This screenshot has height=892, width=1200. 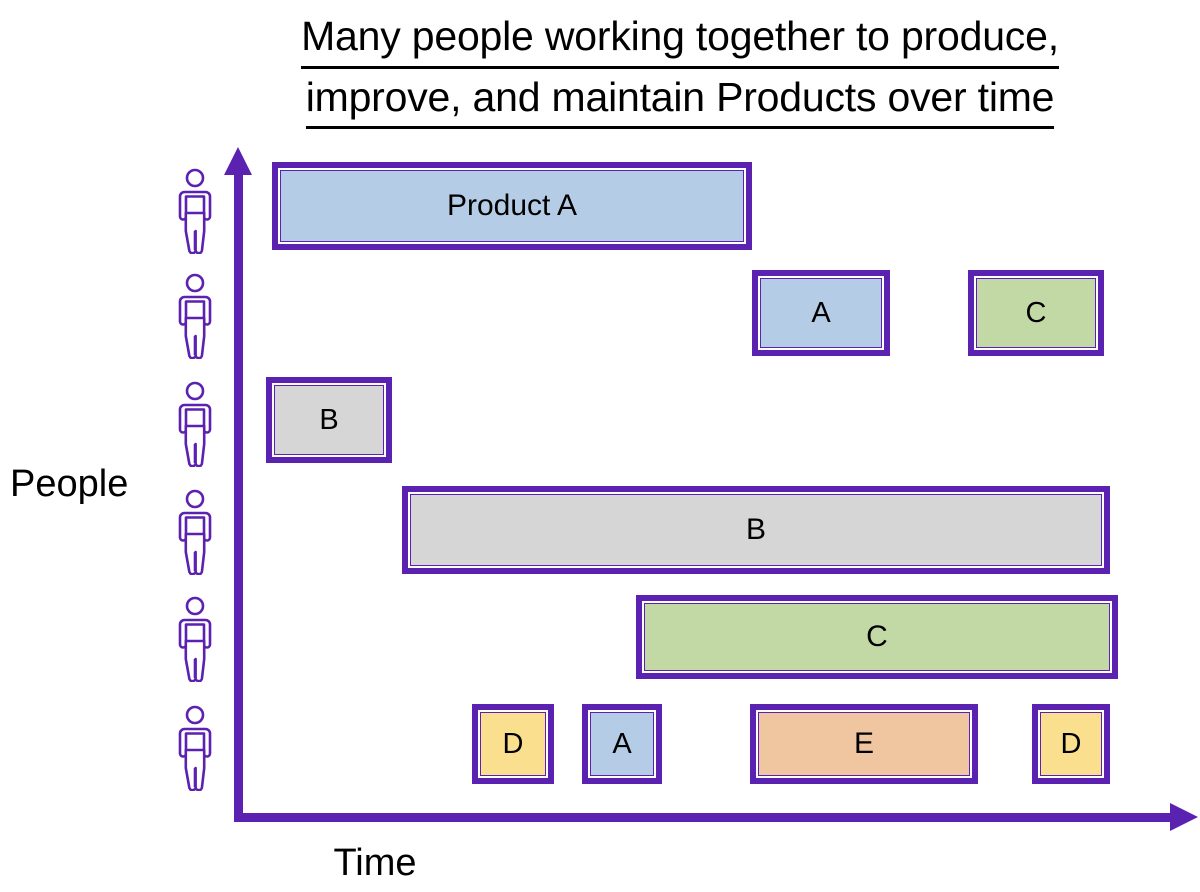 I want to click on page-title-line-1: Many people working together to produce,, so click(x=680, y=38).